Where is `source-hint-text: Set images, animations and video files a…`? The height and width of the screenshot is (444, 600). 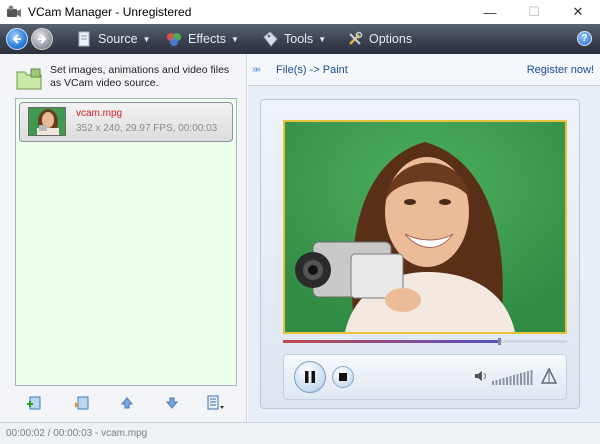 source-hint-text: Set images, animations and video files a… is located at coordinates (140, 76).